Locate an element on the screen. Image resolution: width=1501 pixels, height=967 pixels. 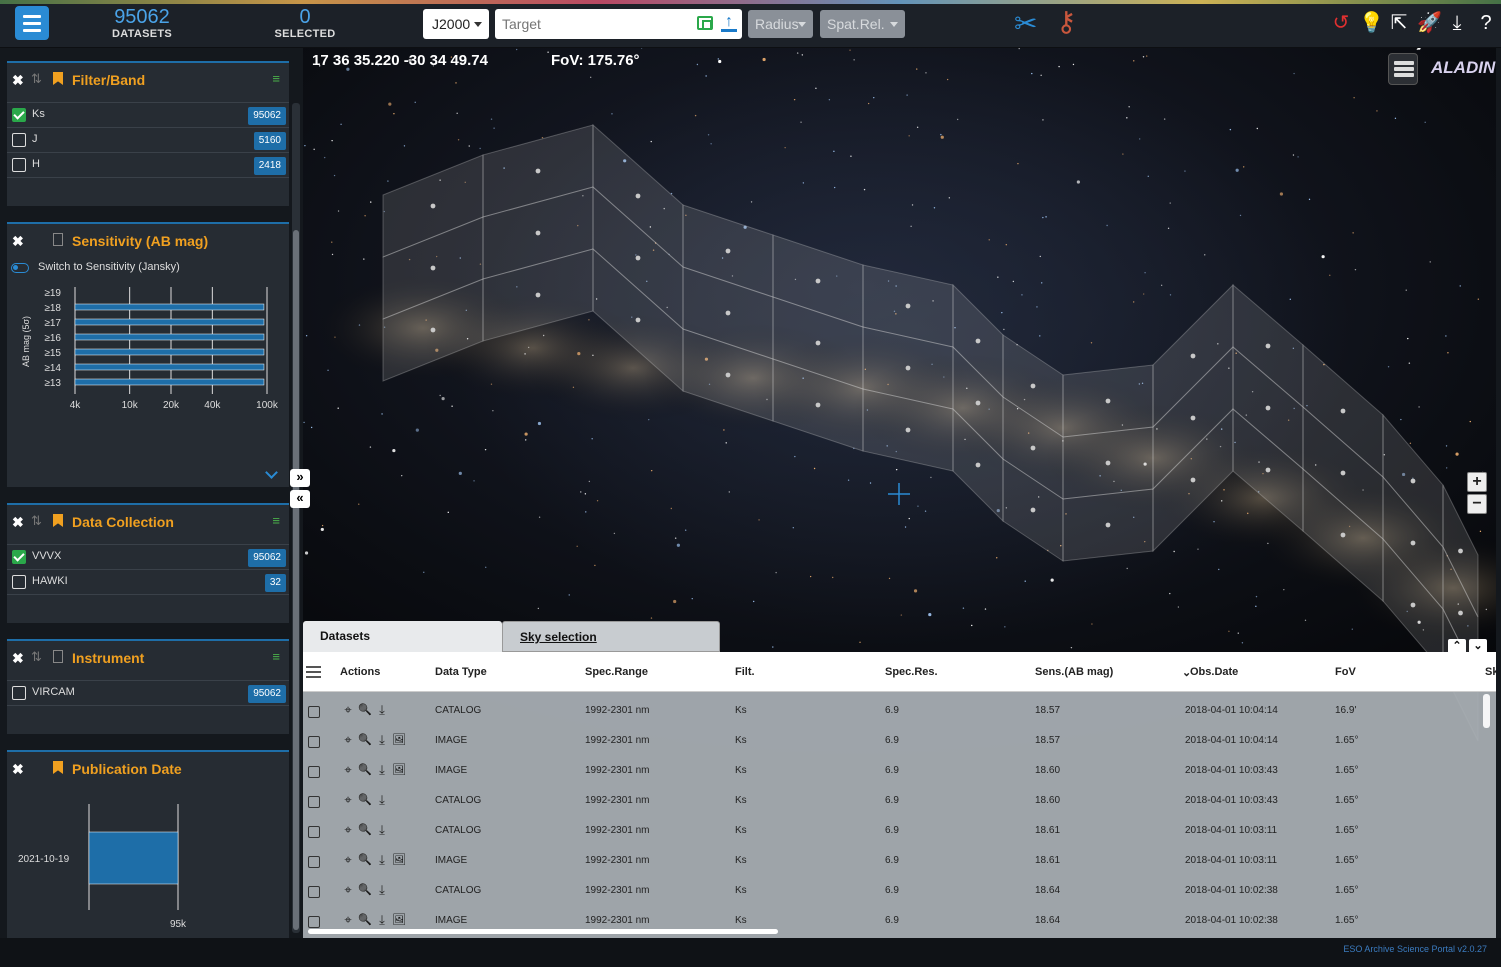
upload-icon: ↑ is located at coordinates (729, 23).